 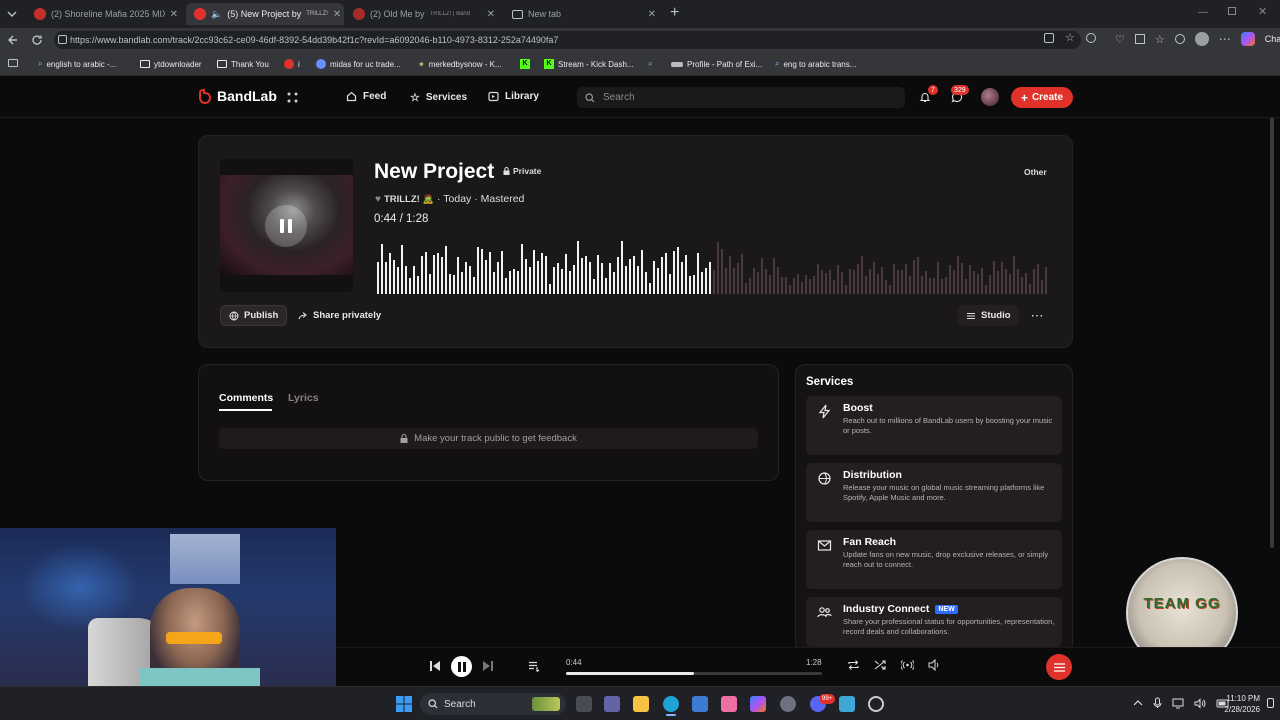 I want to click on teams-icon, so click(x=612, y=704).